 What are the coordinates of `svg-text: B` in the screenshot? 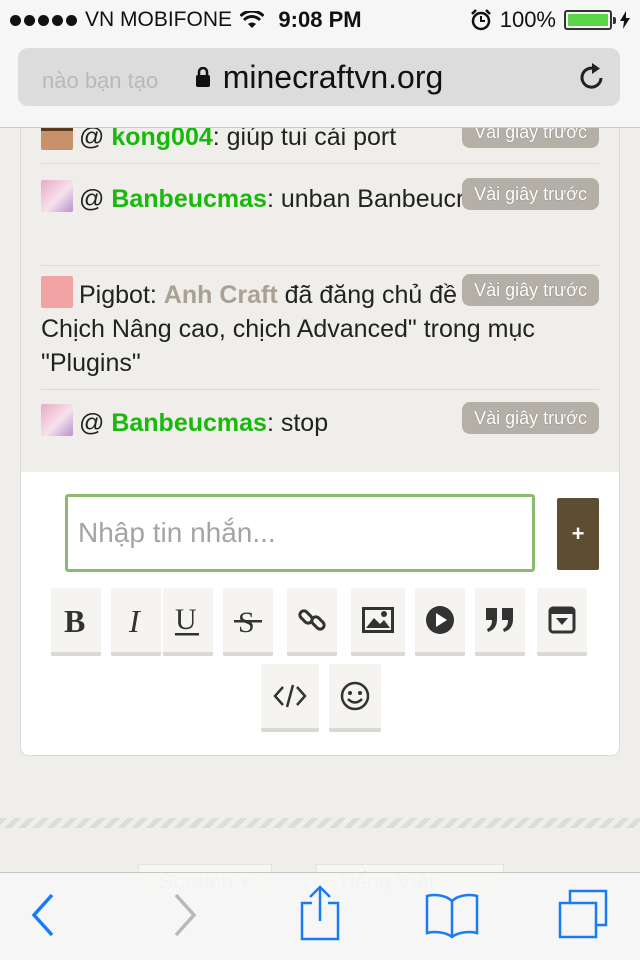 It's located at (74, 620).